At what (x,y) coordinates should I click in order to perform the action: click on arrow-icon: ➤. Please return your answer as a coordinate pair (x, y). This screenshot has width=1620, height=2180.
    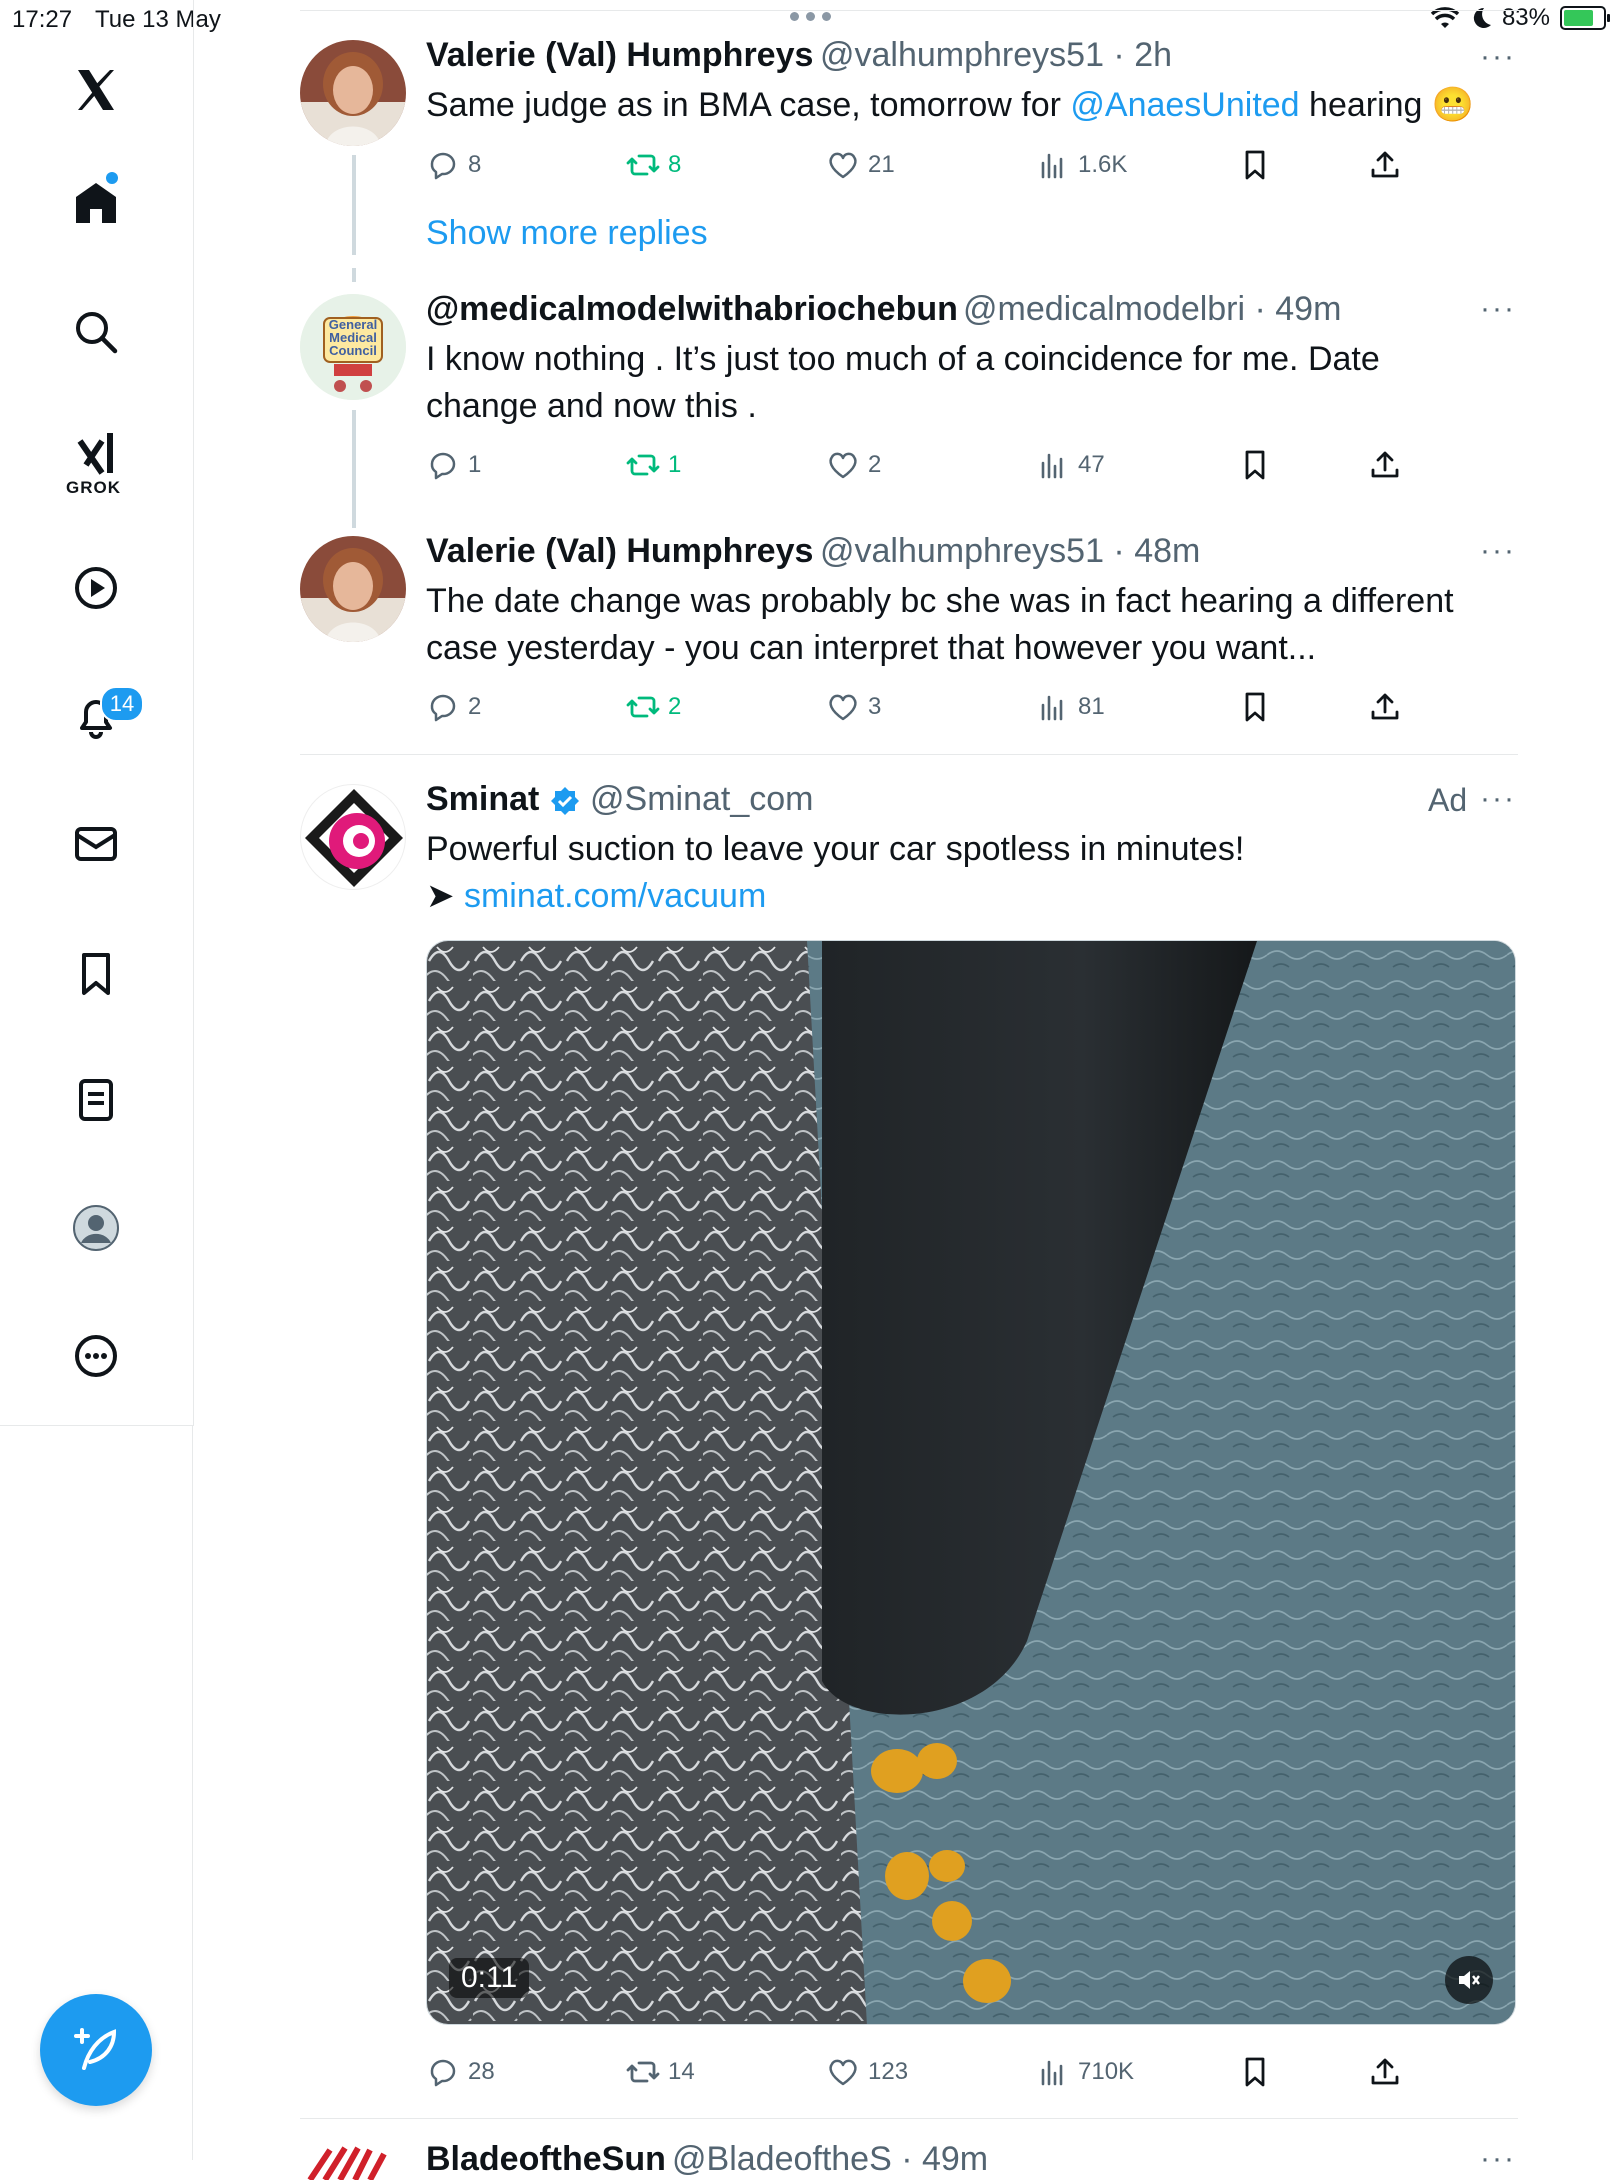
    Looking at the image, I should click on (440, 896).